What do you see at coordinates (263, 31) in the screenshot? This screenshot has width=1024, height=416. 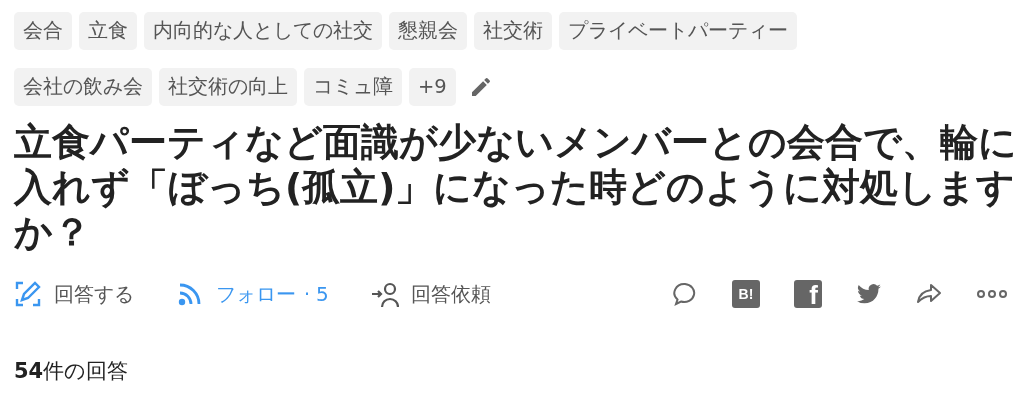 I see `topic-tag: 内向的な人としての社交` at bounding box center [263, 31].